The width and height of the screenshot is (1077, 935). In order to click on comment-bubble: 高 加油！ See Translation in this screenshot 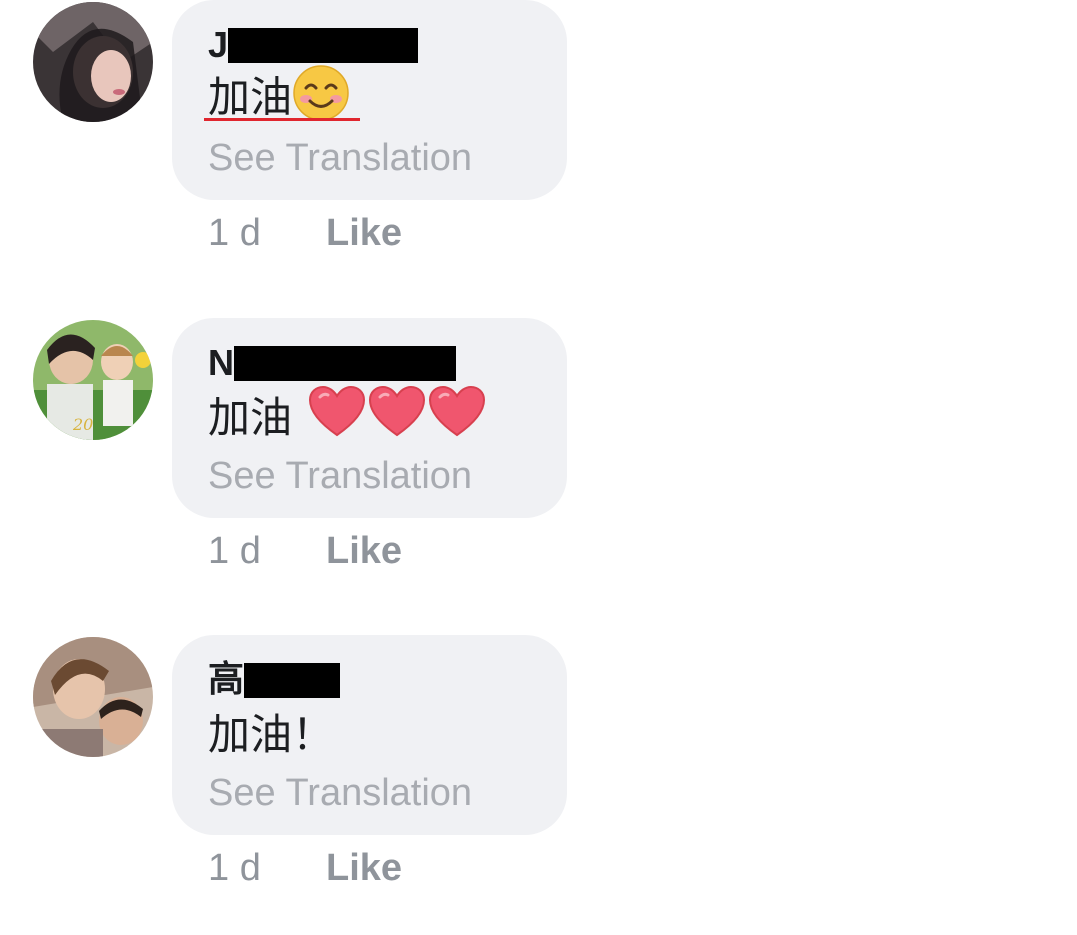, I will do `click(369, 735)`.